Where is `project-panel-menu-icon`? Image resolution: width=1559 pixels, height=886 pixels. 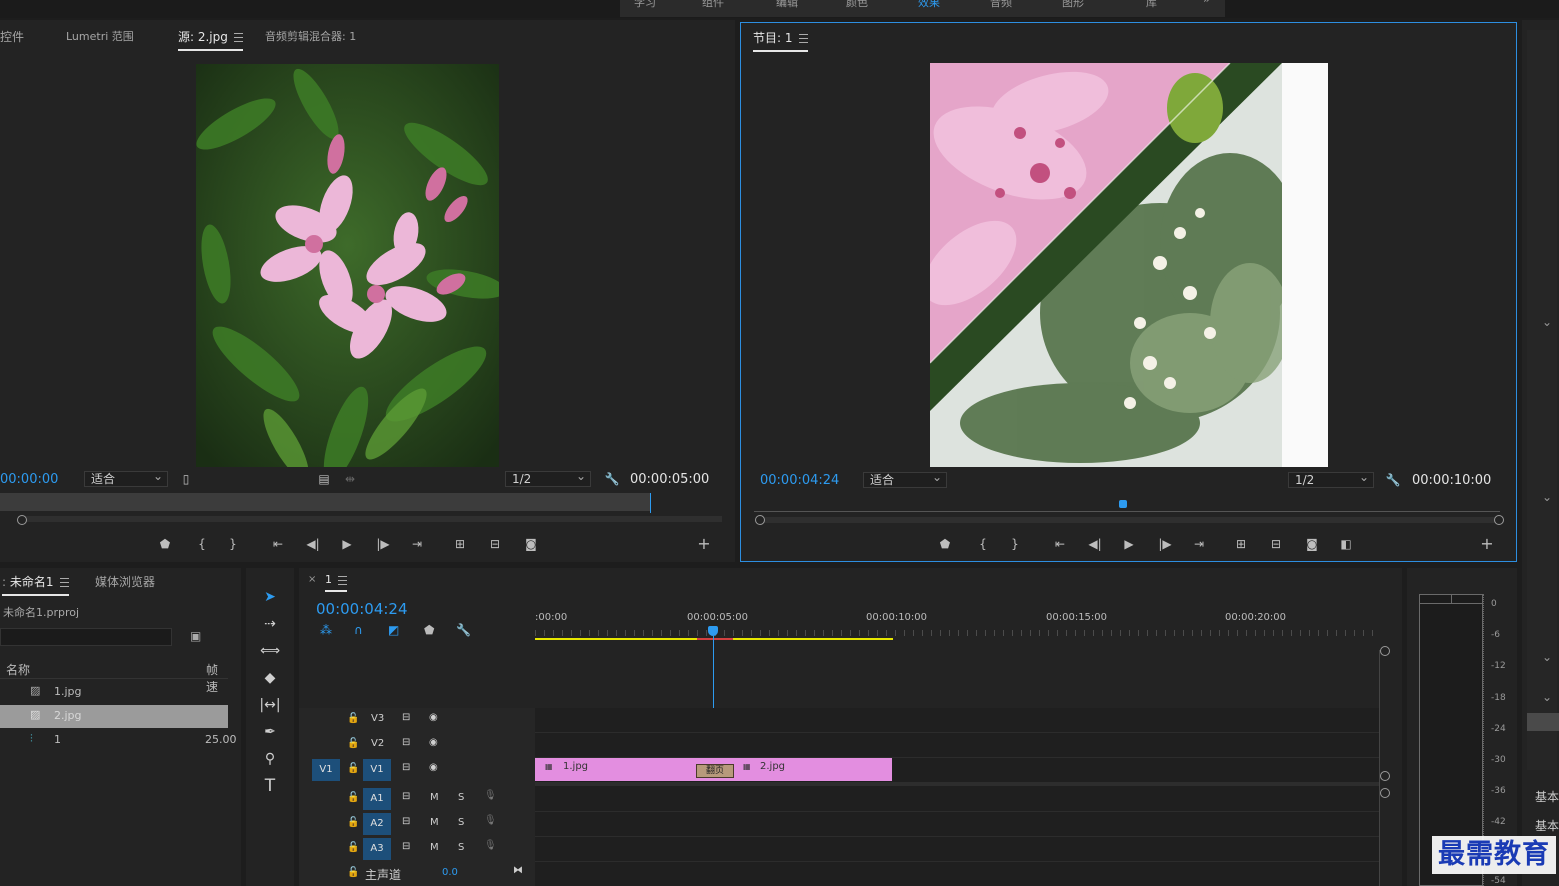 project-panel-menu-icon is located at coordinates (64, 582).